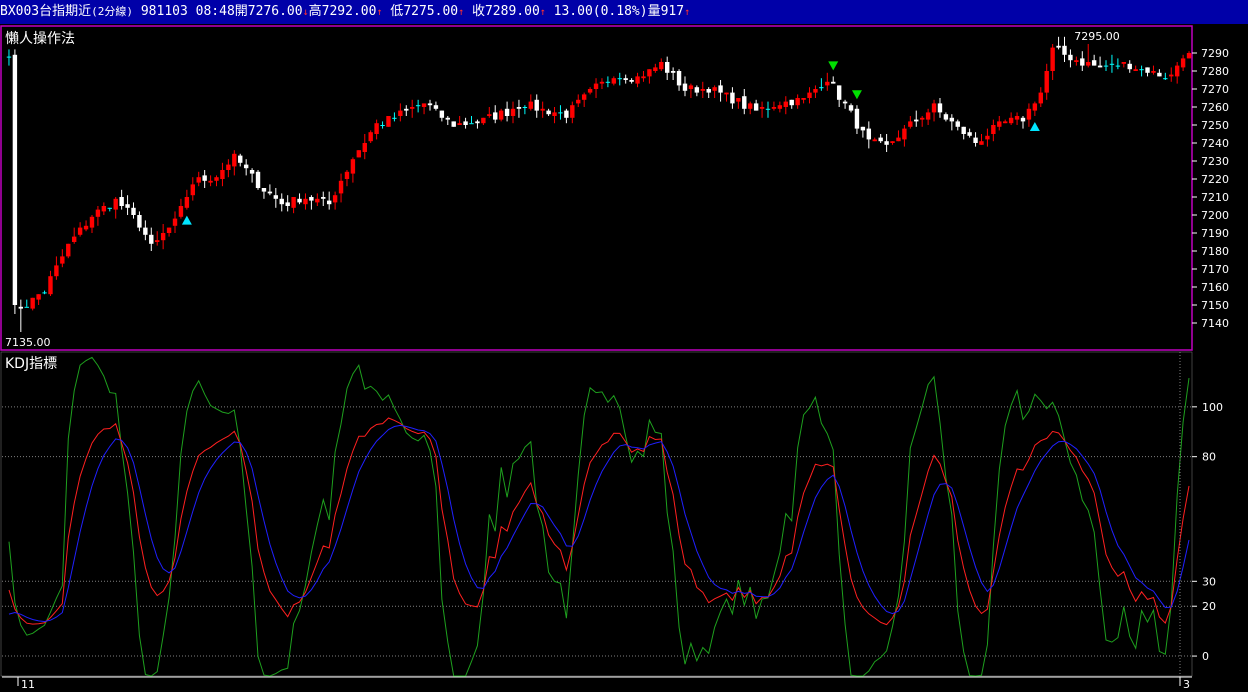  Describe the element at coordinates (1212, 407) in the screenshot. I see `kdj-tick-label: 100` at that location.